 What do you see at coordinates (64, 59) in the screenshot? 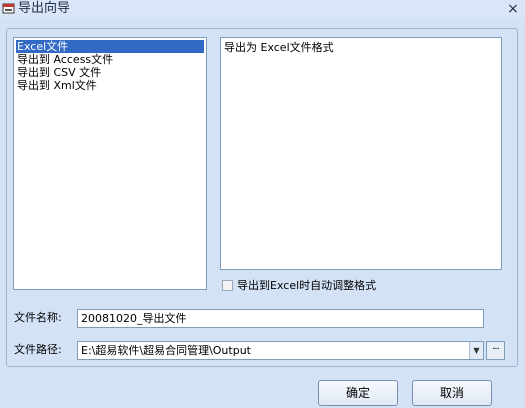
I see `format-item-access: 导出到 Access文件` at bounding box center [64, 59].